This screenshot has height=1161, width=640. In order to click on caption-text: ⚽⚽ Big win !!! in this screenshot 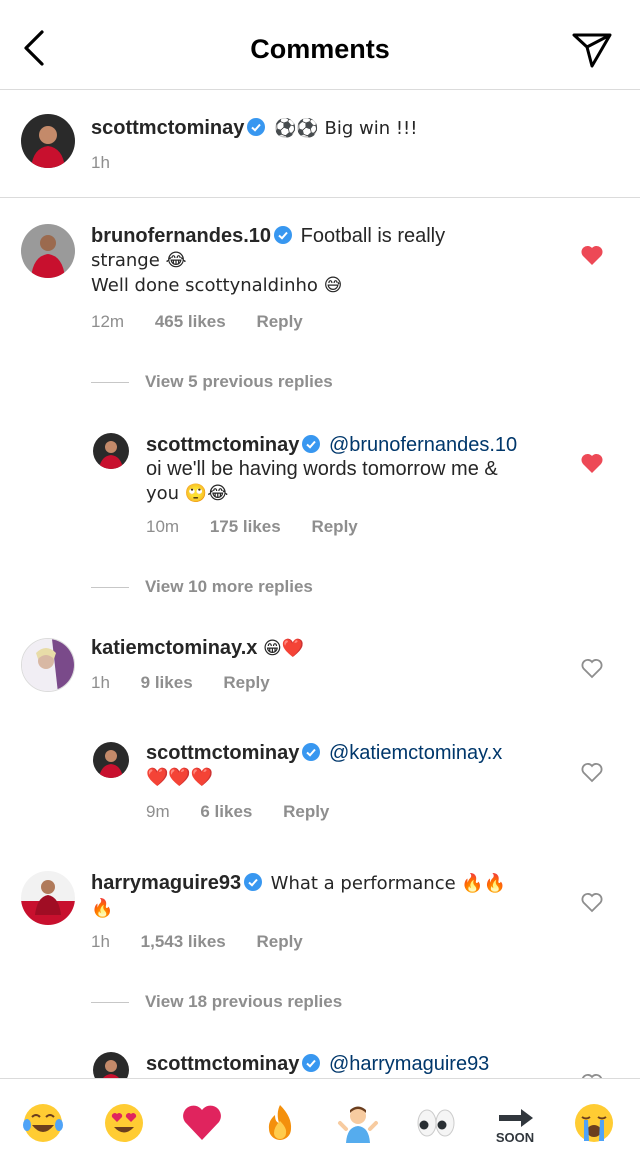, I will do `click(345, 128)`.